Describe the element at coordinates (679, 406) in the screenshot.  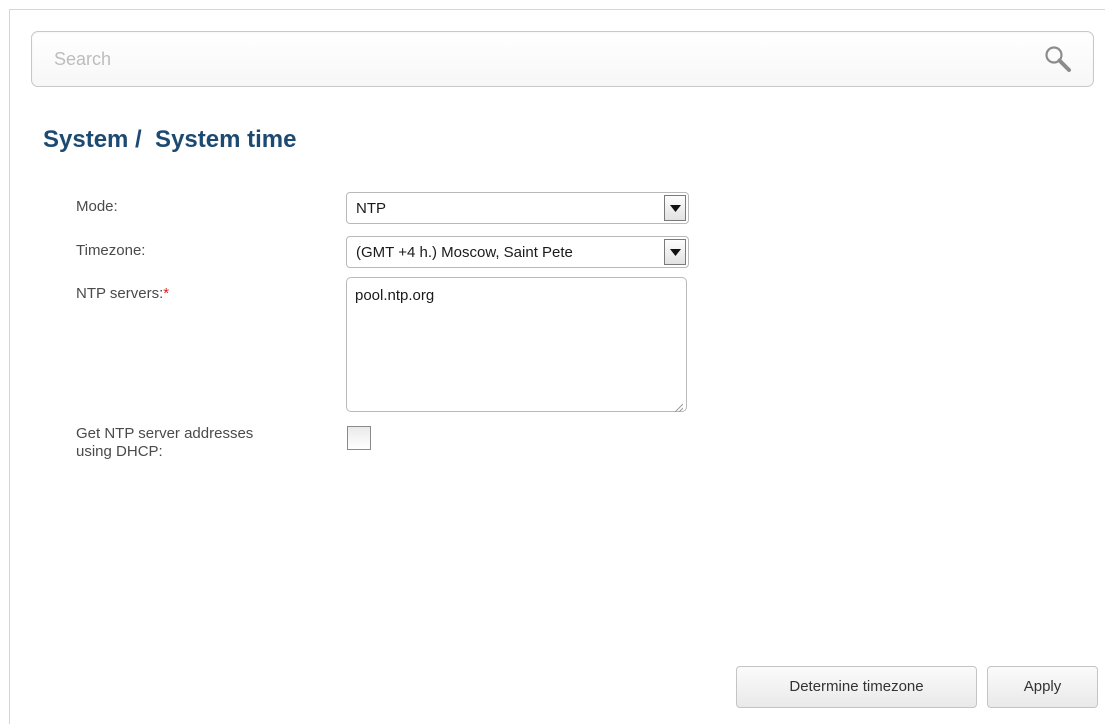
I see `resize-grip-icon` at that location.